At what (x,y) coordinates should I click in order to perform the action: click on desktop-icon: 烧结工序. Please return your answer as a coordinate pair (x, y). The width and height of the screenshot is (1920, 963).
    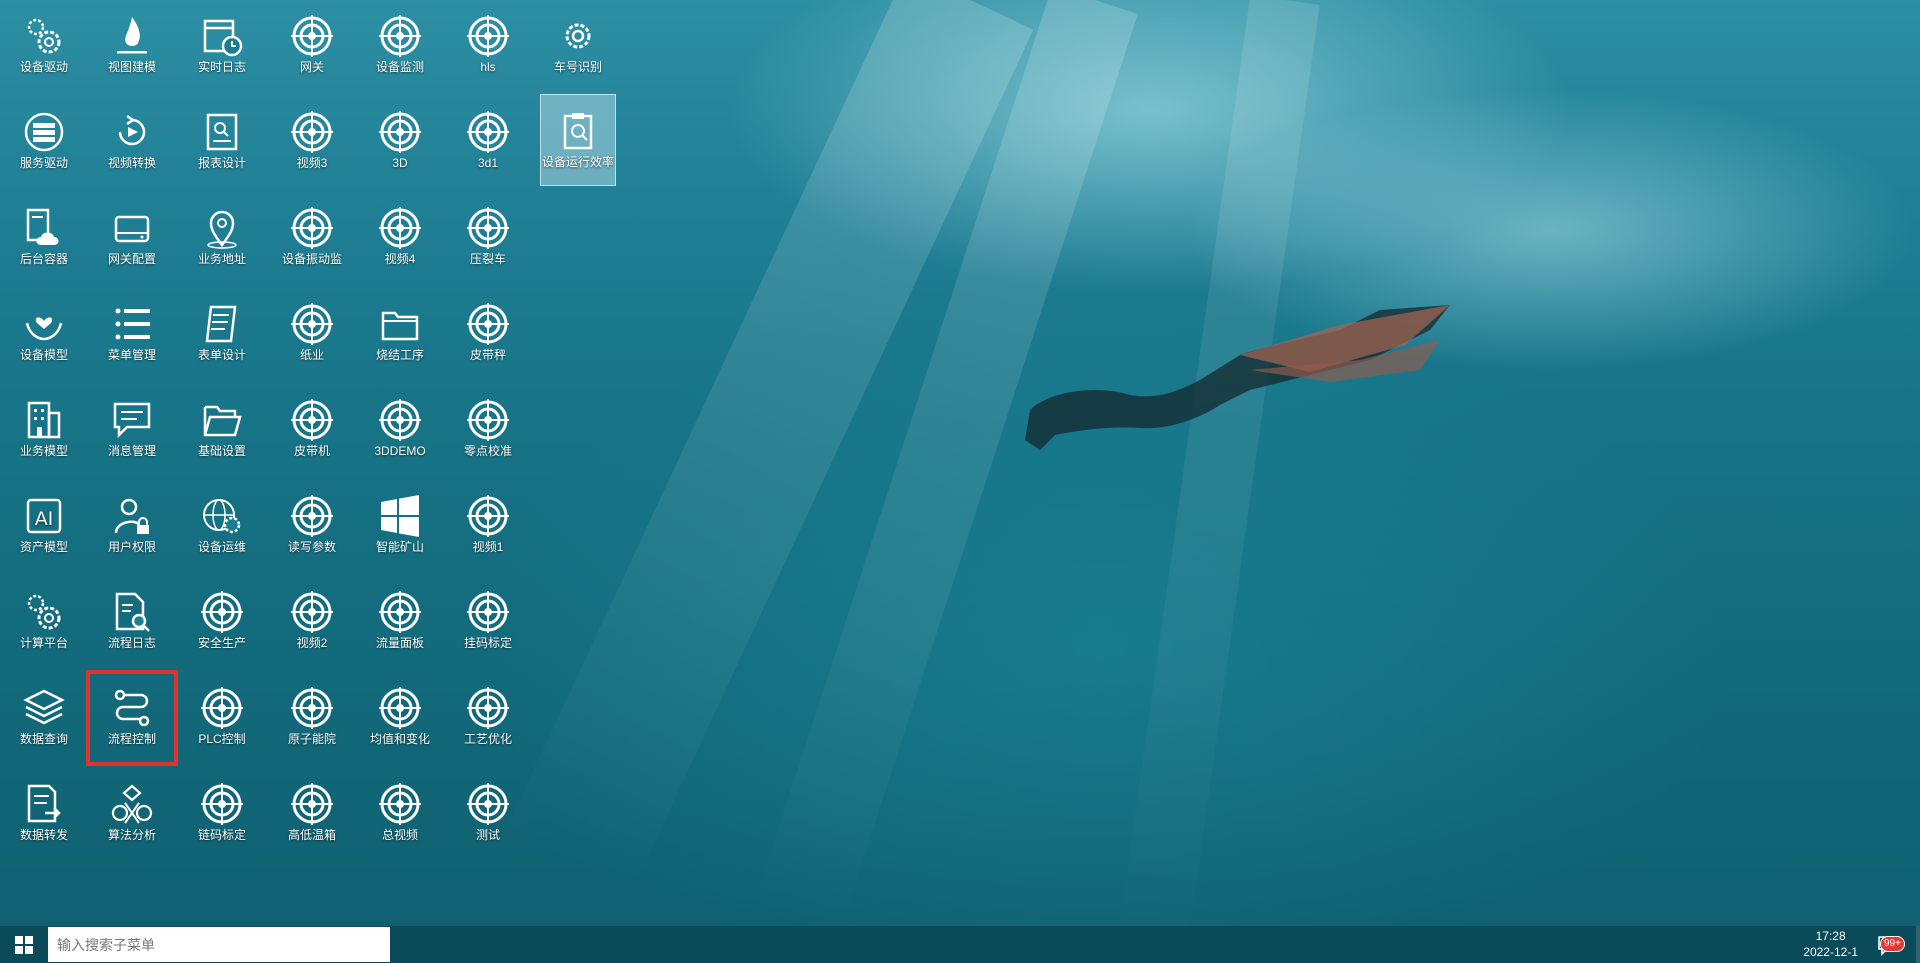
    Looking at the image, I should click on (400, 334).